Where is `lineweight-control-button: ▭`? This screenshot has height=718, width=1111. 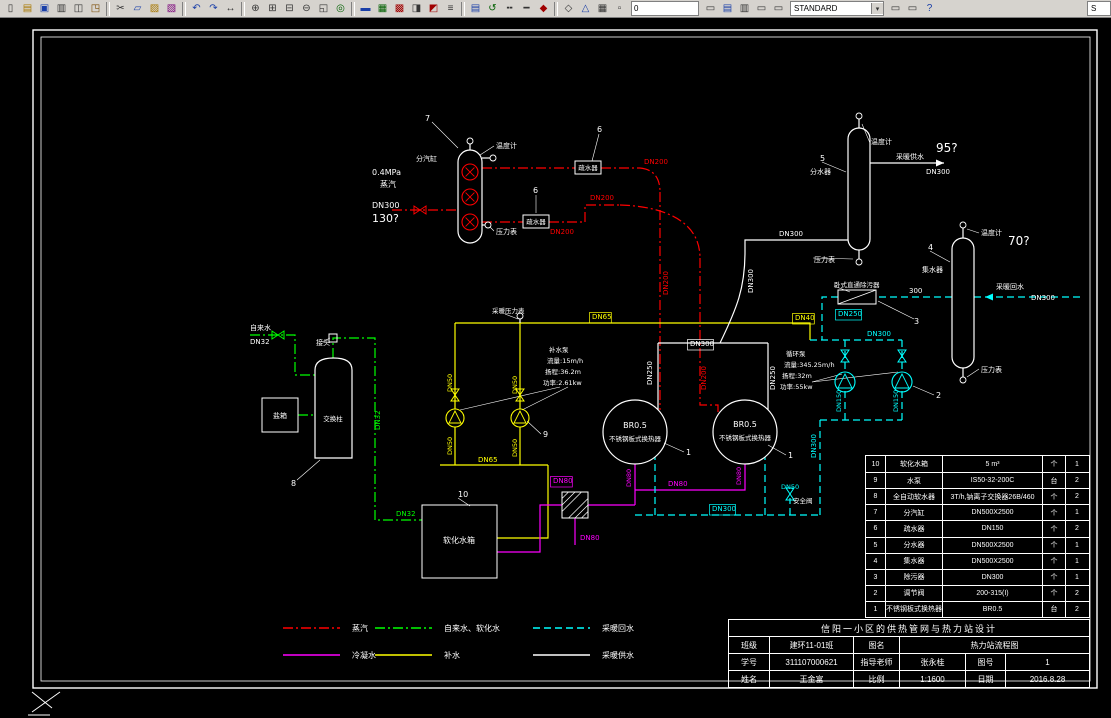
lineweight-control-button: ▭ is located at coordinates (778, 8).